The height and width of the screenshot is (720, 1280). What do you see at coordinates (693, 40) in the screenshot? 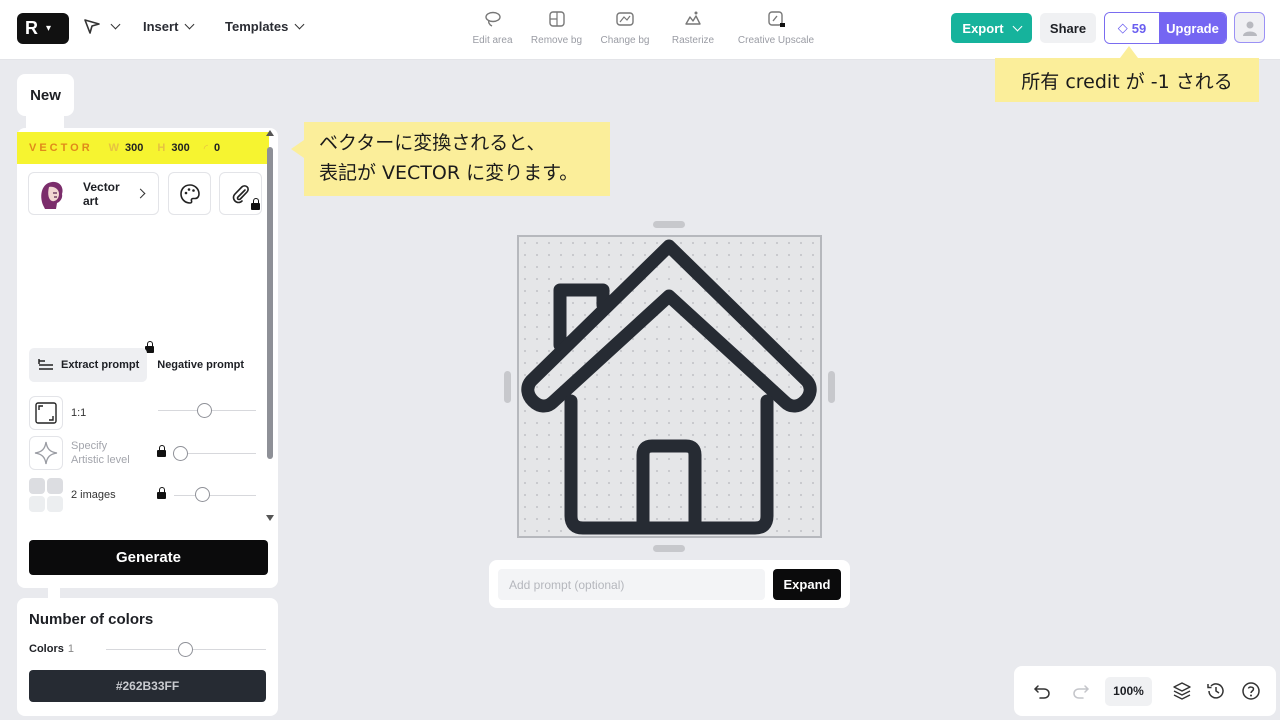
I see `tool-label: Rasterize` at bounding box center [693, 40].